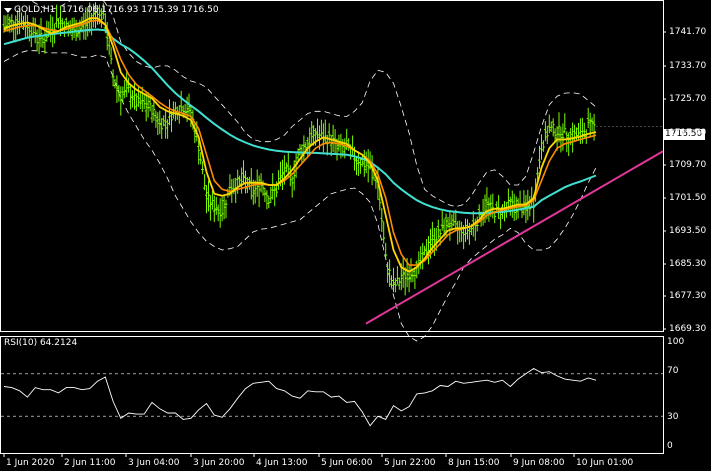 The height and width of the screenshot is (471, 711). Describe the element at coordinates (140, 10) in the screenshot. I see `ohlc-values: 1716.06 1716.93 1715.39 1716.50` at that location.